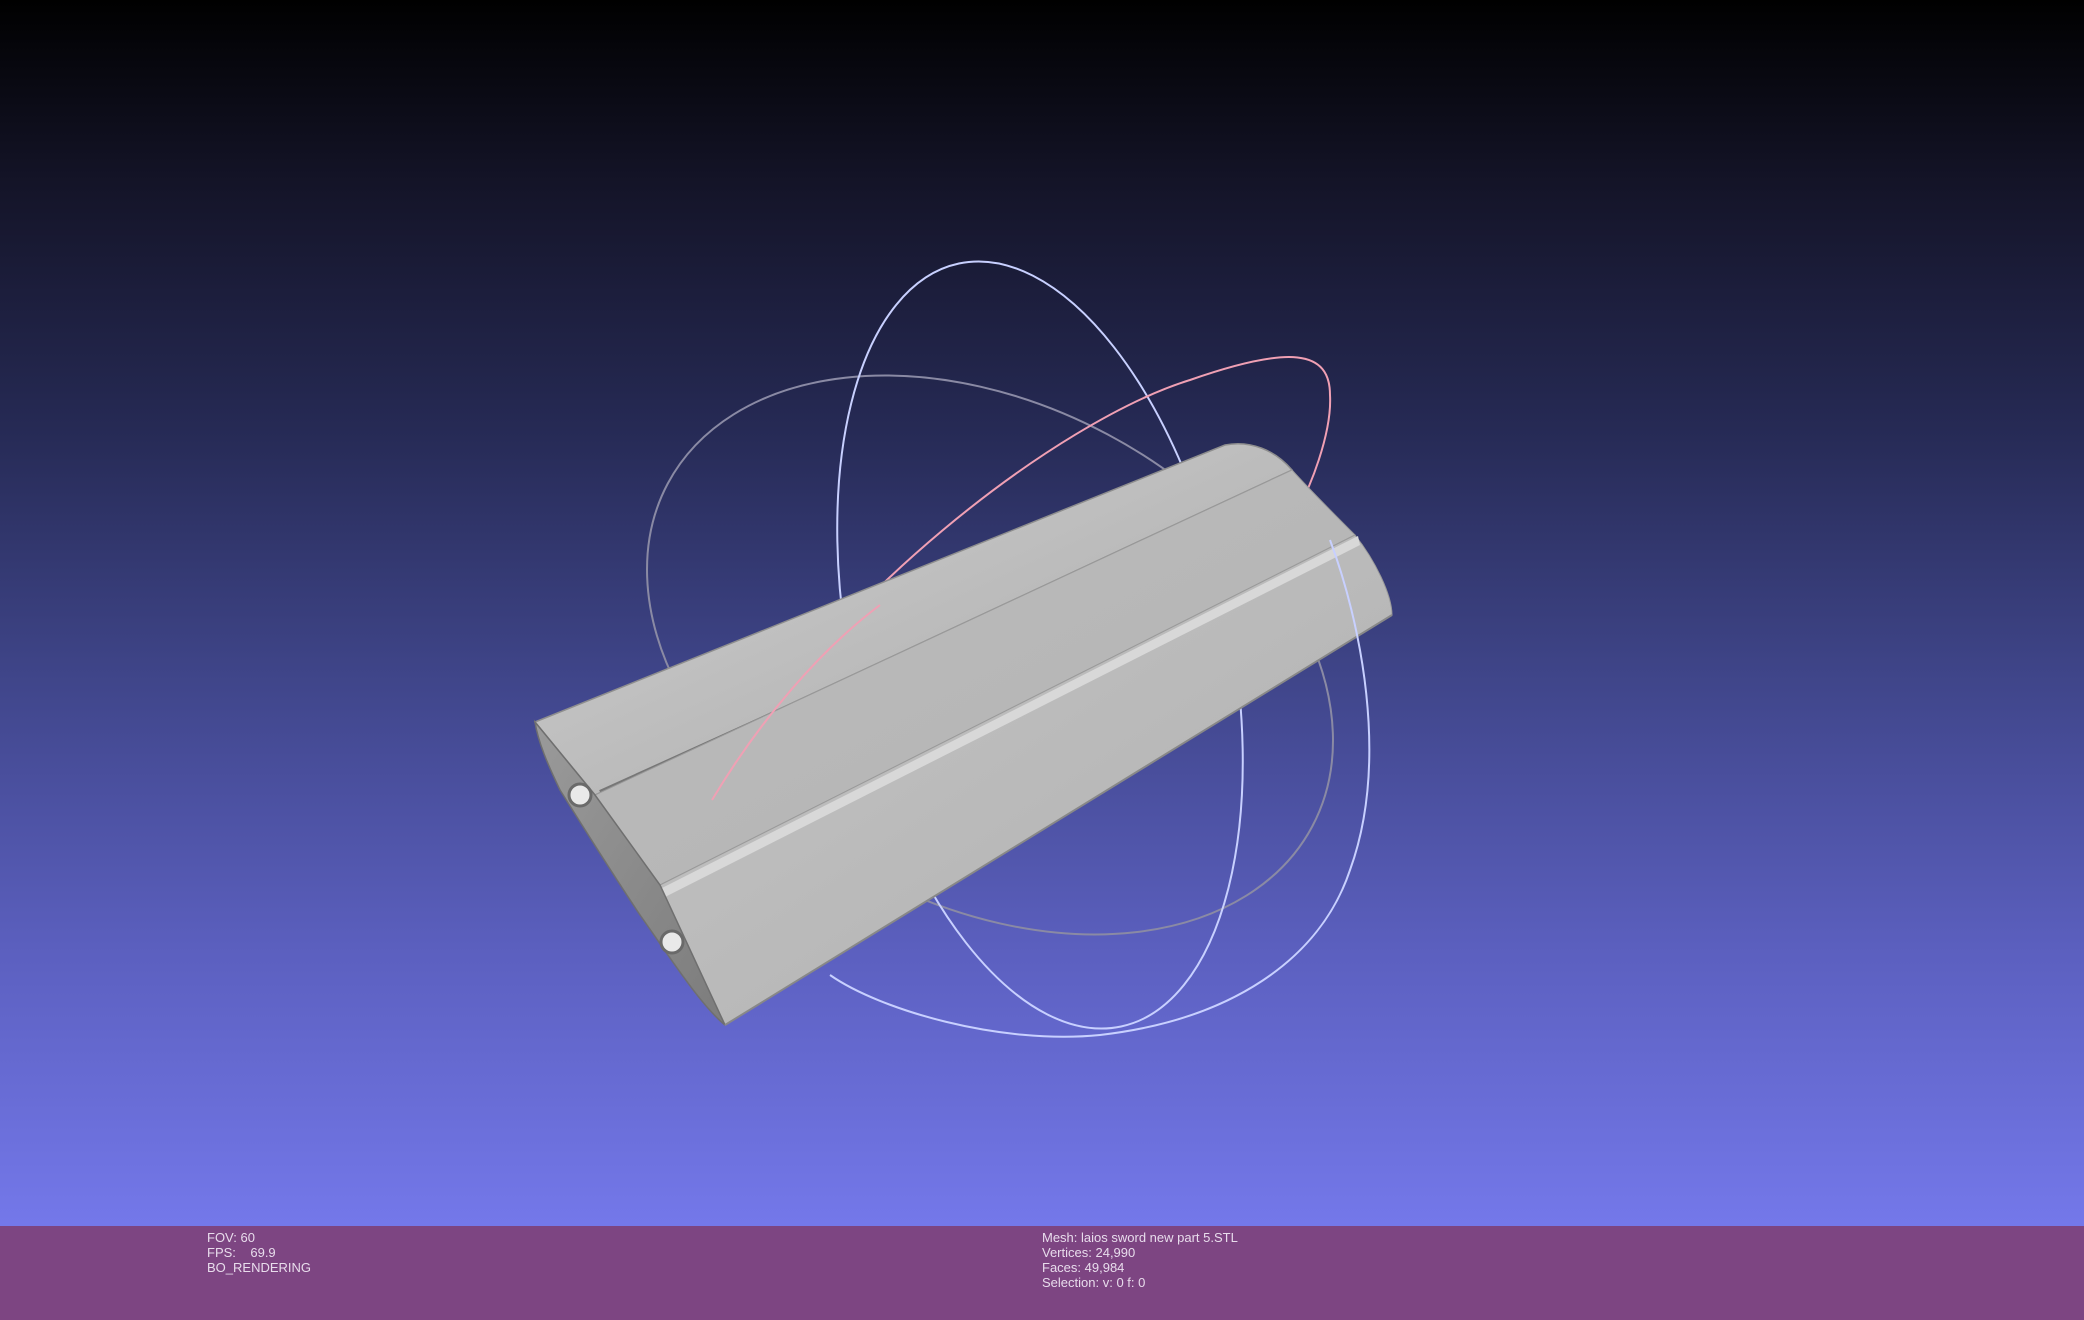  What do you see at coordinates (1140, 1252) in the screenshot?
I see `vertices-readout: Vertices: 24,990` at bounding box center [1140, 1252].